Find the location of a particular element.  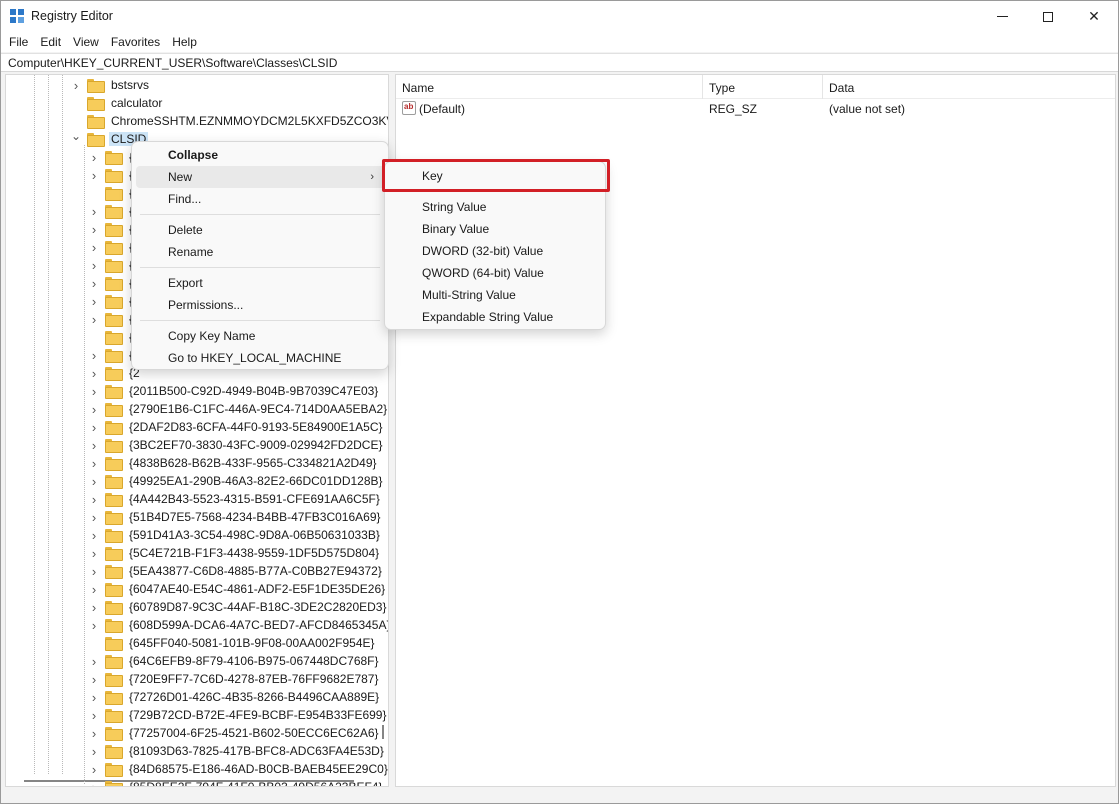

menu-item-label: Copy Key Name is located at coordinates (212, 336).